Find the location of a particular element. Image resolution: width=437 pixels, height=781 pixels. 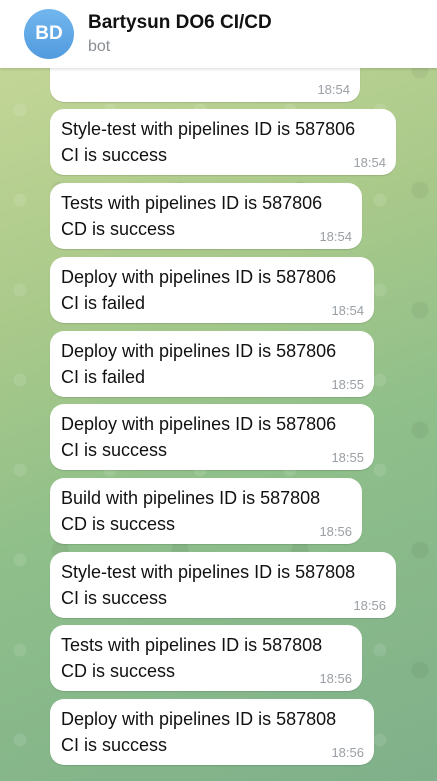

message-line-1: Style-test with pipelines ID is 587806 is located at coordinates (208, 129).